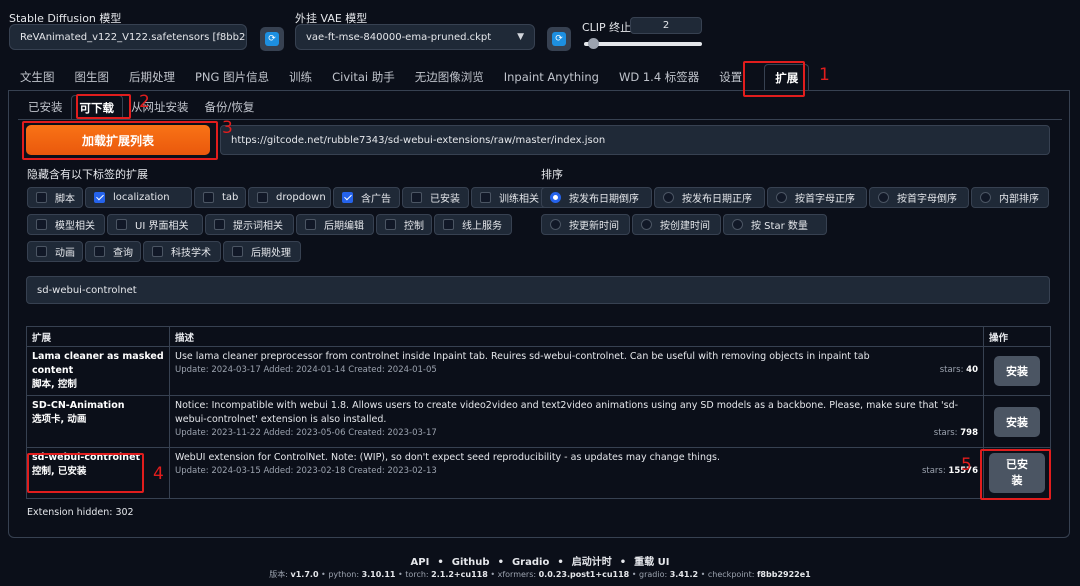  I want to click on extension-cell: Lama cleaner as masked content 脚本, 控制, so click(98, 371).